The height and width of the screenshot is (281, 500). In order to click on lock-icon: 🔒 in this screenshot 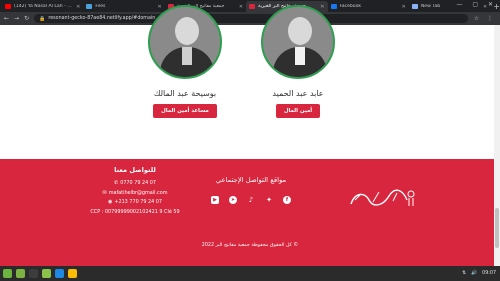, I will do `click(42, 18)`.